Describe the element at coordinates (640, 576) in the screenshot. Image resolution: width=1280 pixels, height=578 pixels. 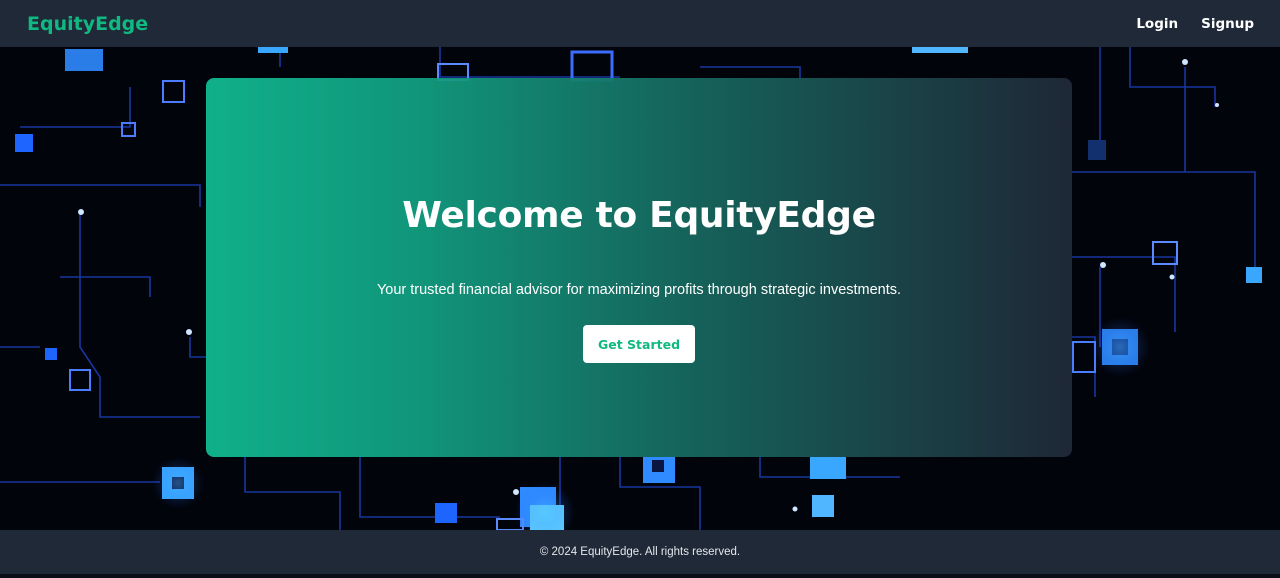
I see `bottom-divider` at that location.